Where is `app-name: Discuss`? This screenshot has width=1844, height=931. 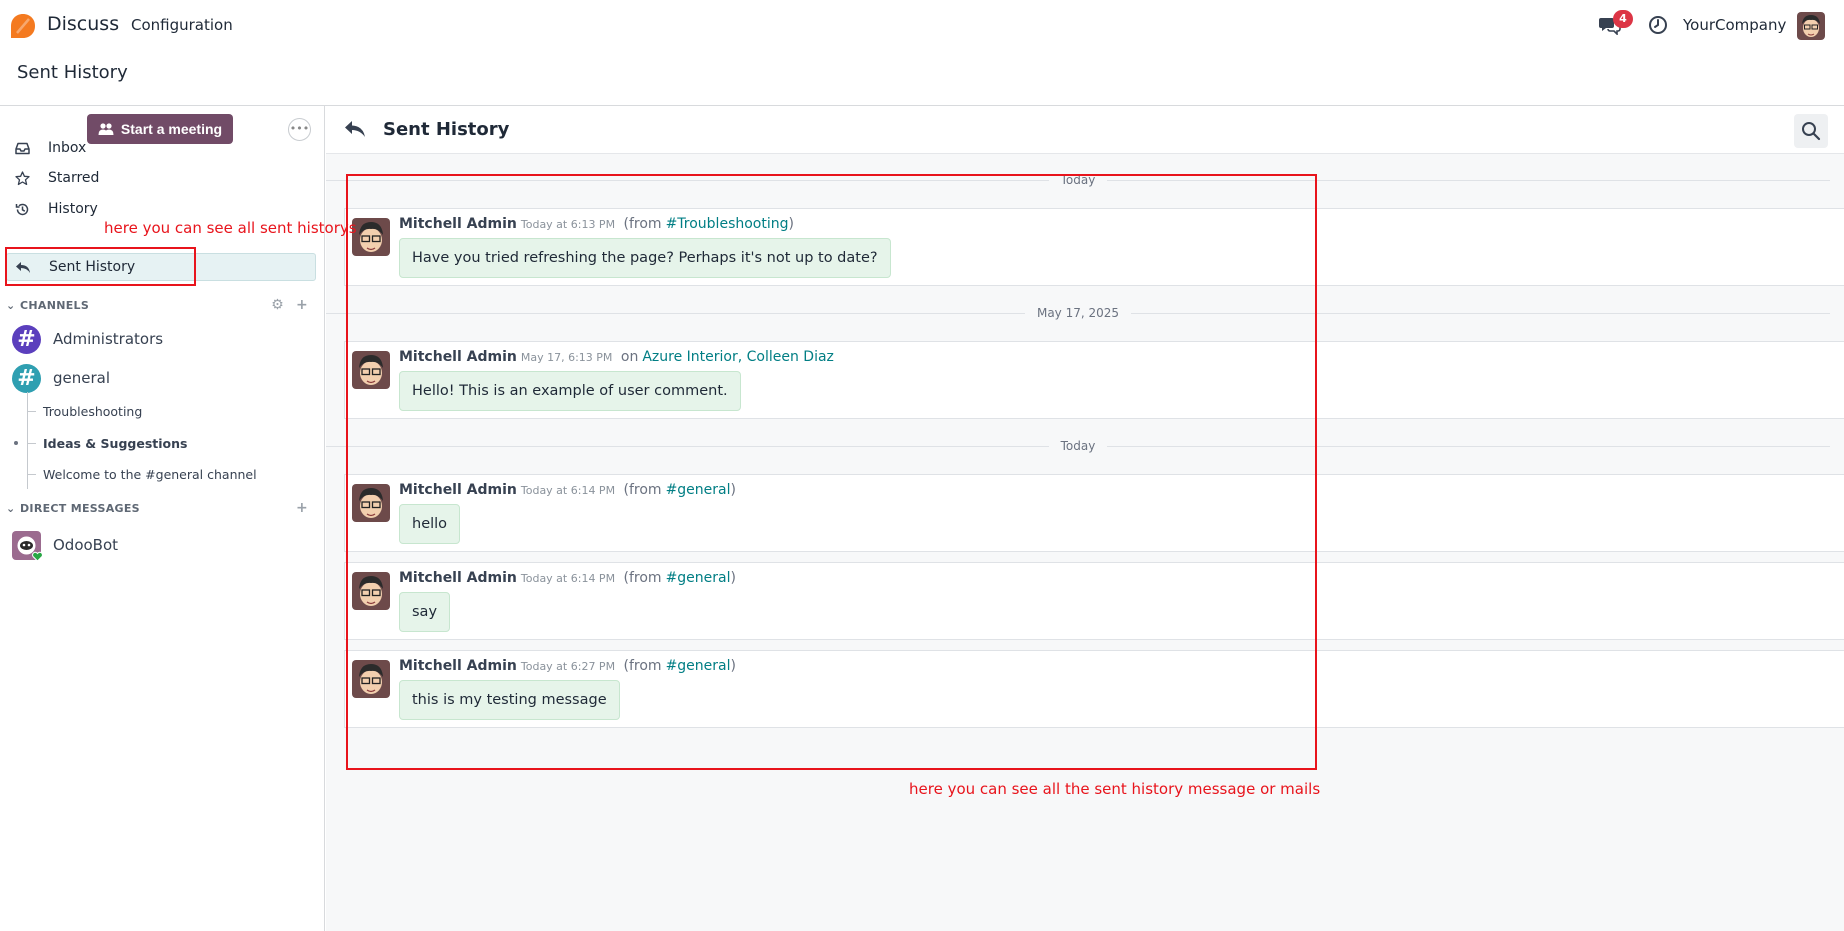 app-name: Discuss is located at coordinates (83, 24).